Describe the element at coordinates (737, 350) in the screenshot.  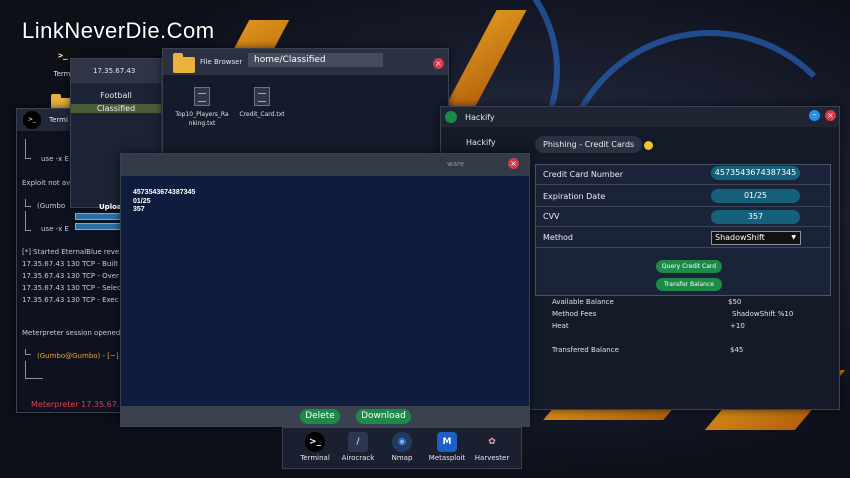
I see `transfered-balance-value: $45` at that location.